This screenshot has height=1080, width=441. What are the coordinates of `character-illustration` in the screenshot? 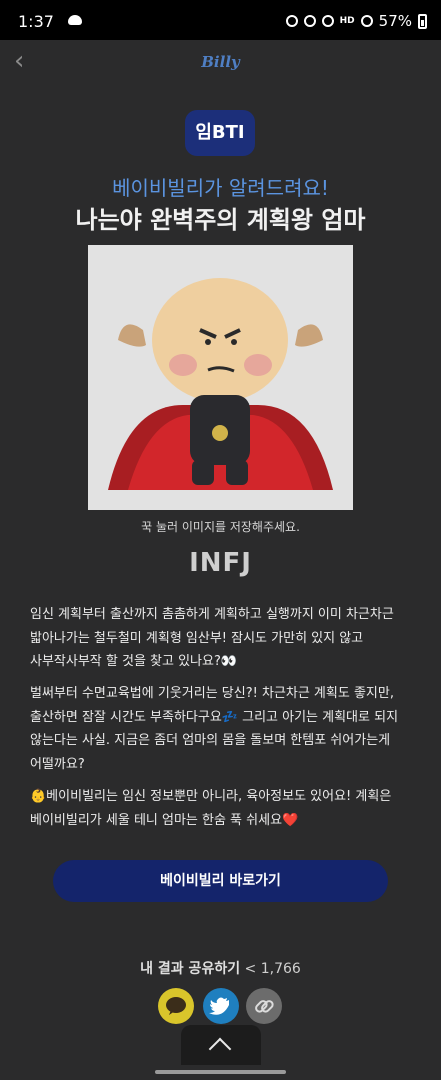 It's located at (220, 377).